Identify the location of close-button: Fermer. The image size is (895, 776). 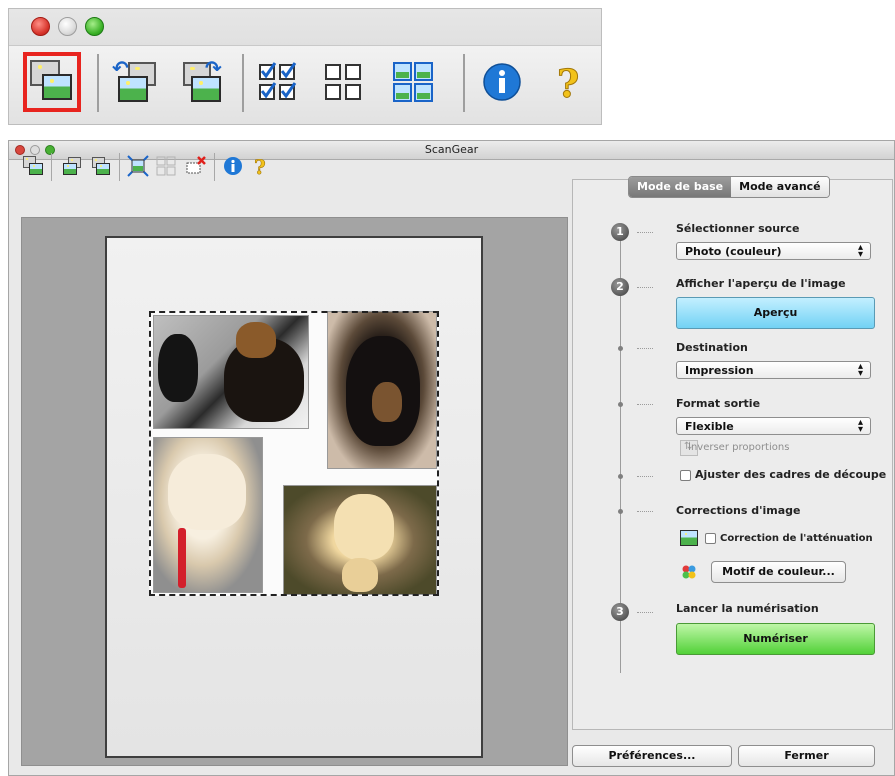
(806, 756).